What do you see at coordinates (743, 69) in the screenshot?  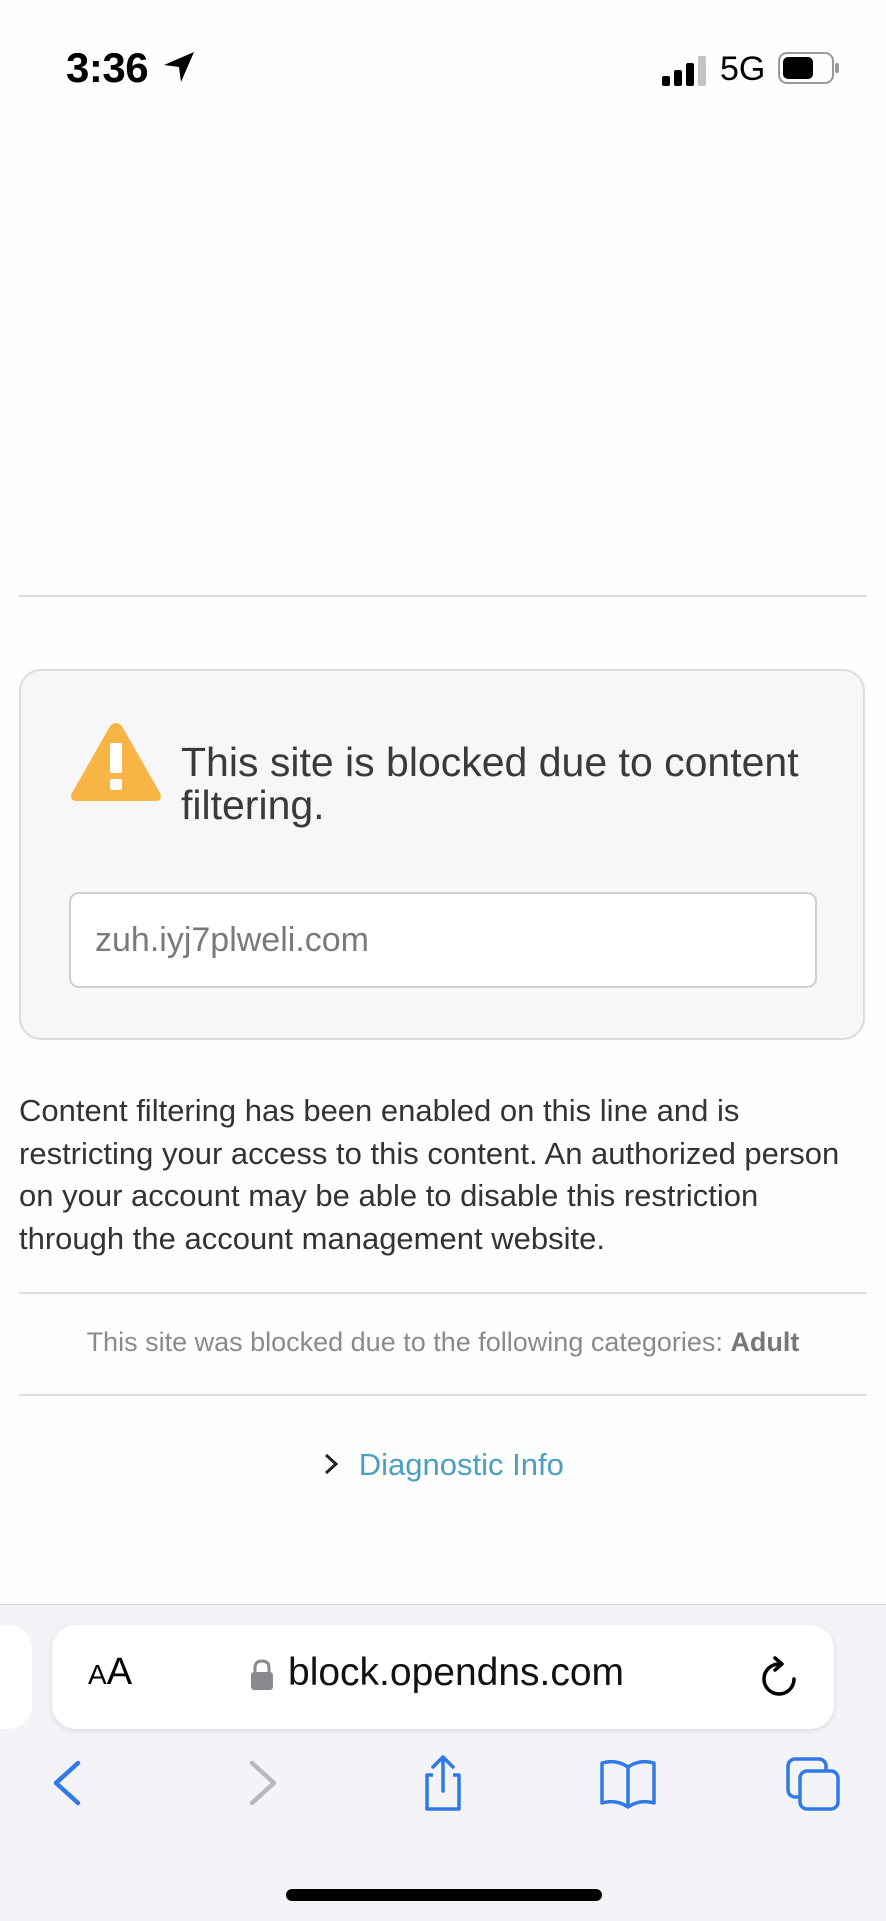 I see `network-type: 5G` at bounding box center [743, 69].